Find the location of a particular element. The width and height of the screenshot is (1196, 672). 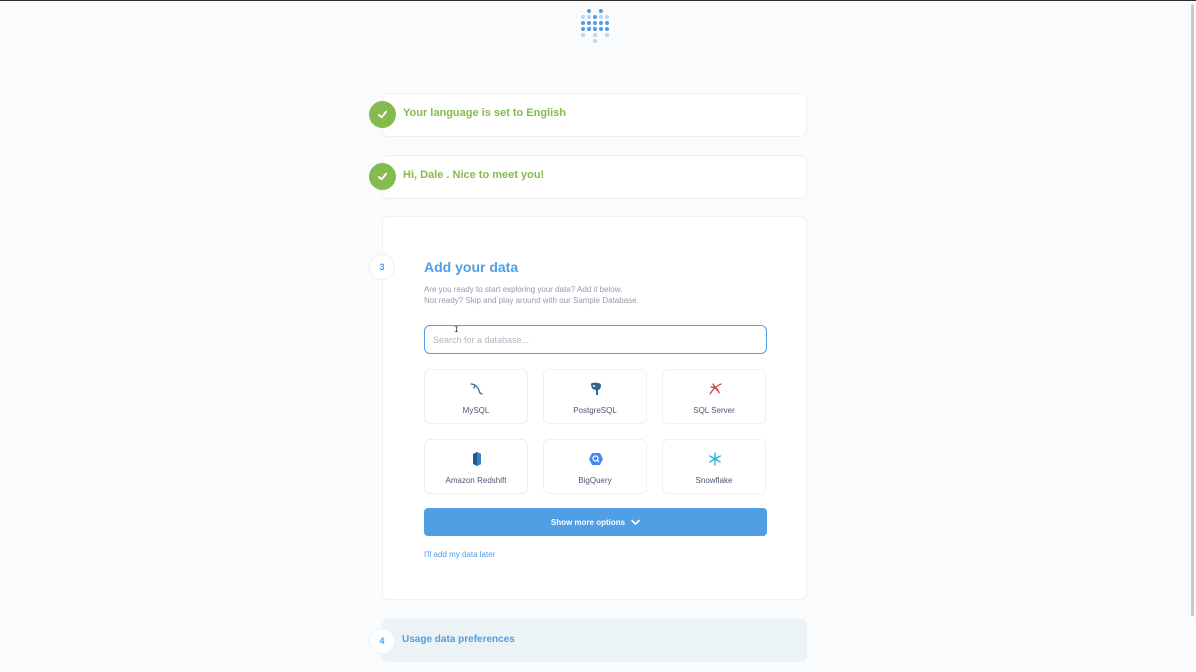

database-option-snowflake: Snowflake is located at coordinates (714, 466).